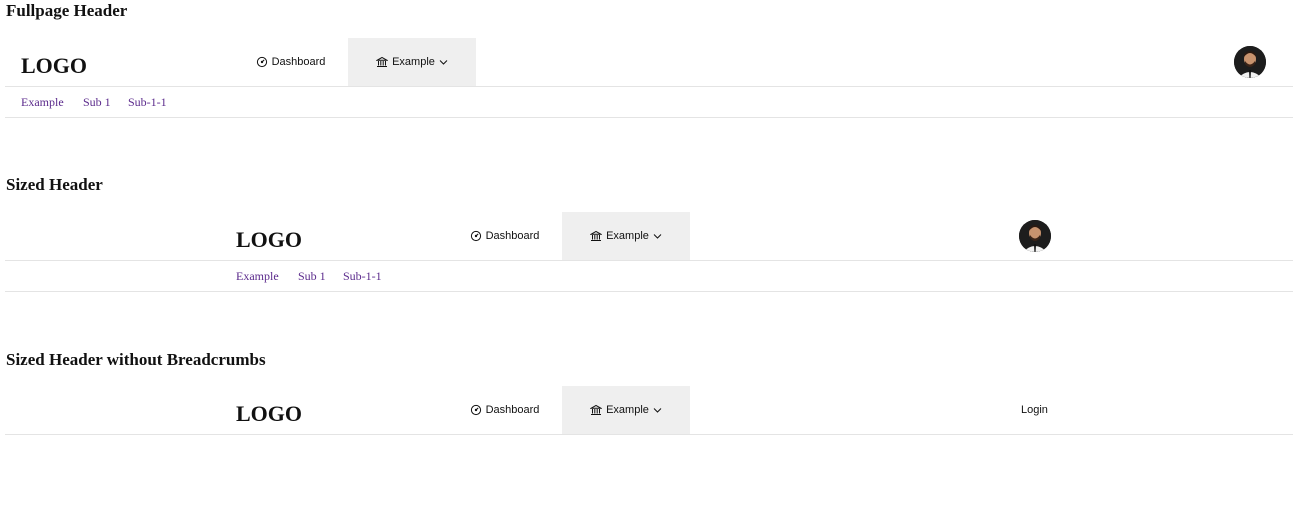 The image size is (1296, 524). I want to click on sized-header: LOGO Dashboard Example, so click(649, 236).